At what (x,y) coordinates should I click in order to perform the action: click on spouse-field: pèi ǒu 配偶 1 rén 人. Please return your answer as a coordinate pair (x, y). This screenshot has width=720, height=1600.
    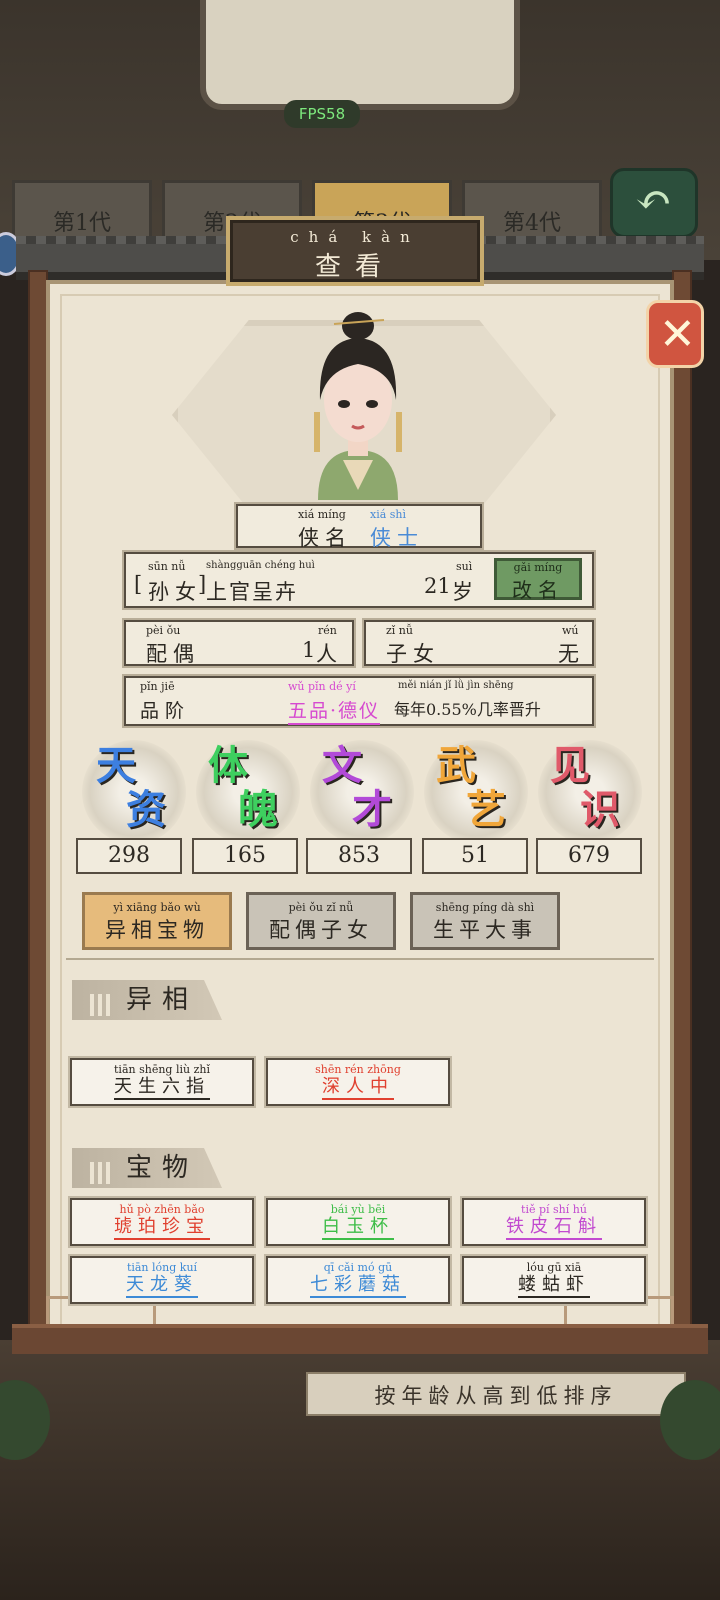
    Looking at the image, I should click on (239, 643).